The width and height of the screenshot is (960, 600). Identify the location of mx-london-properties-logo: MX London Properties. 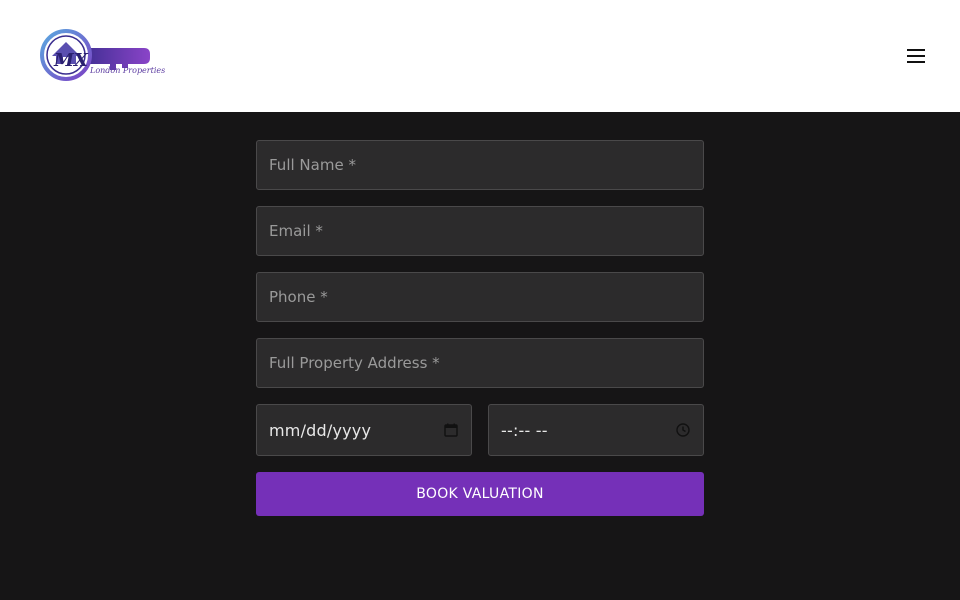
(98, 54).